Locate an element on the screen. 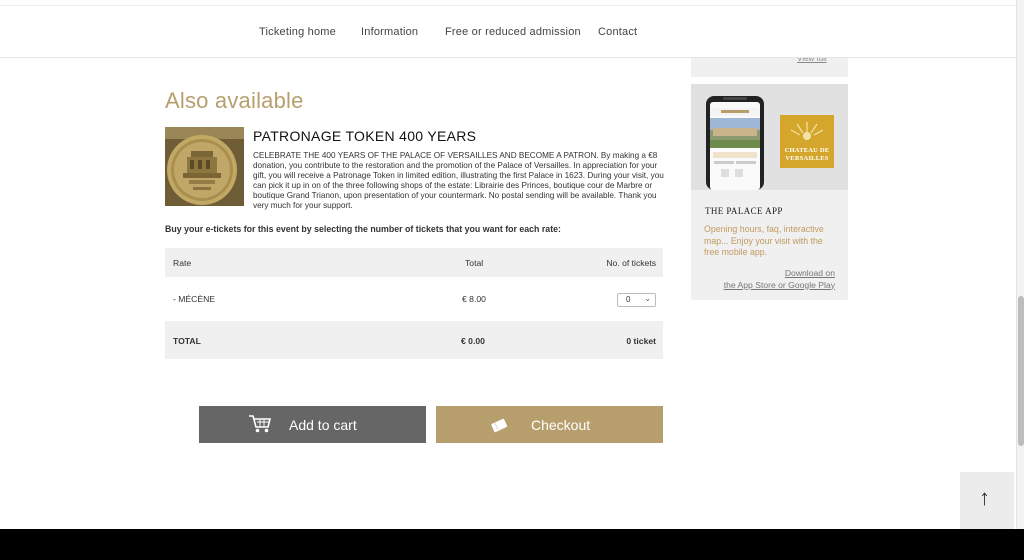 Image resolution: width=1024 pixels, height=560 pixels. total-label: TOTAL is located at coordinates (187, 341).